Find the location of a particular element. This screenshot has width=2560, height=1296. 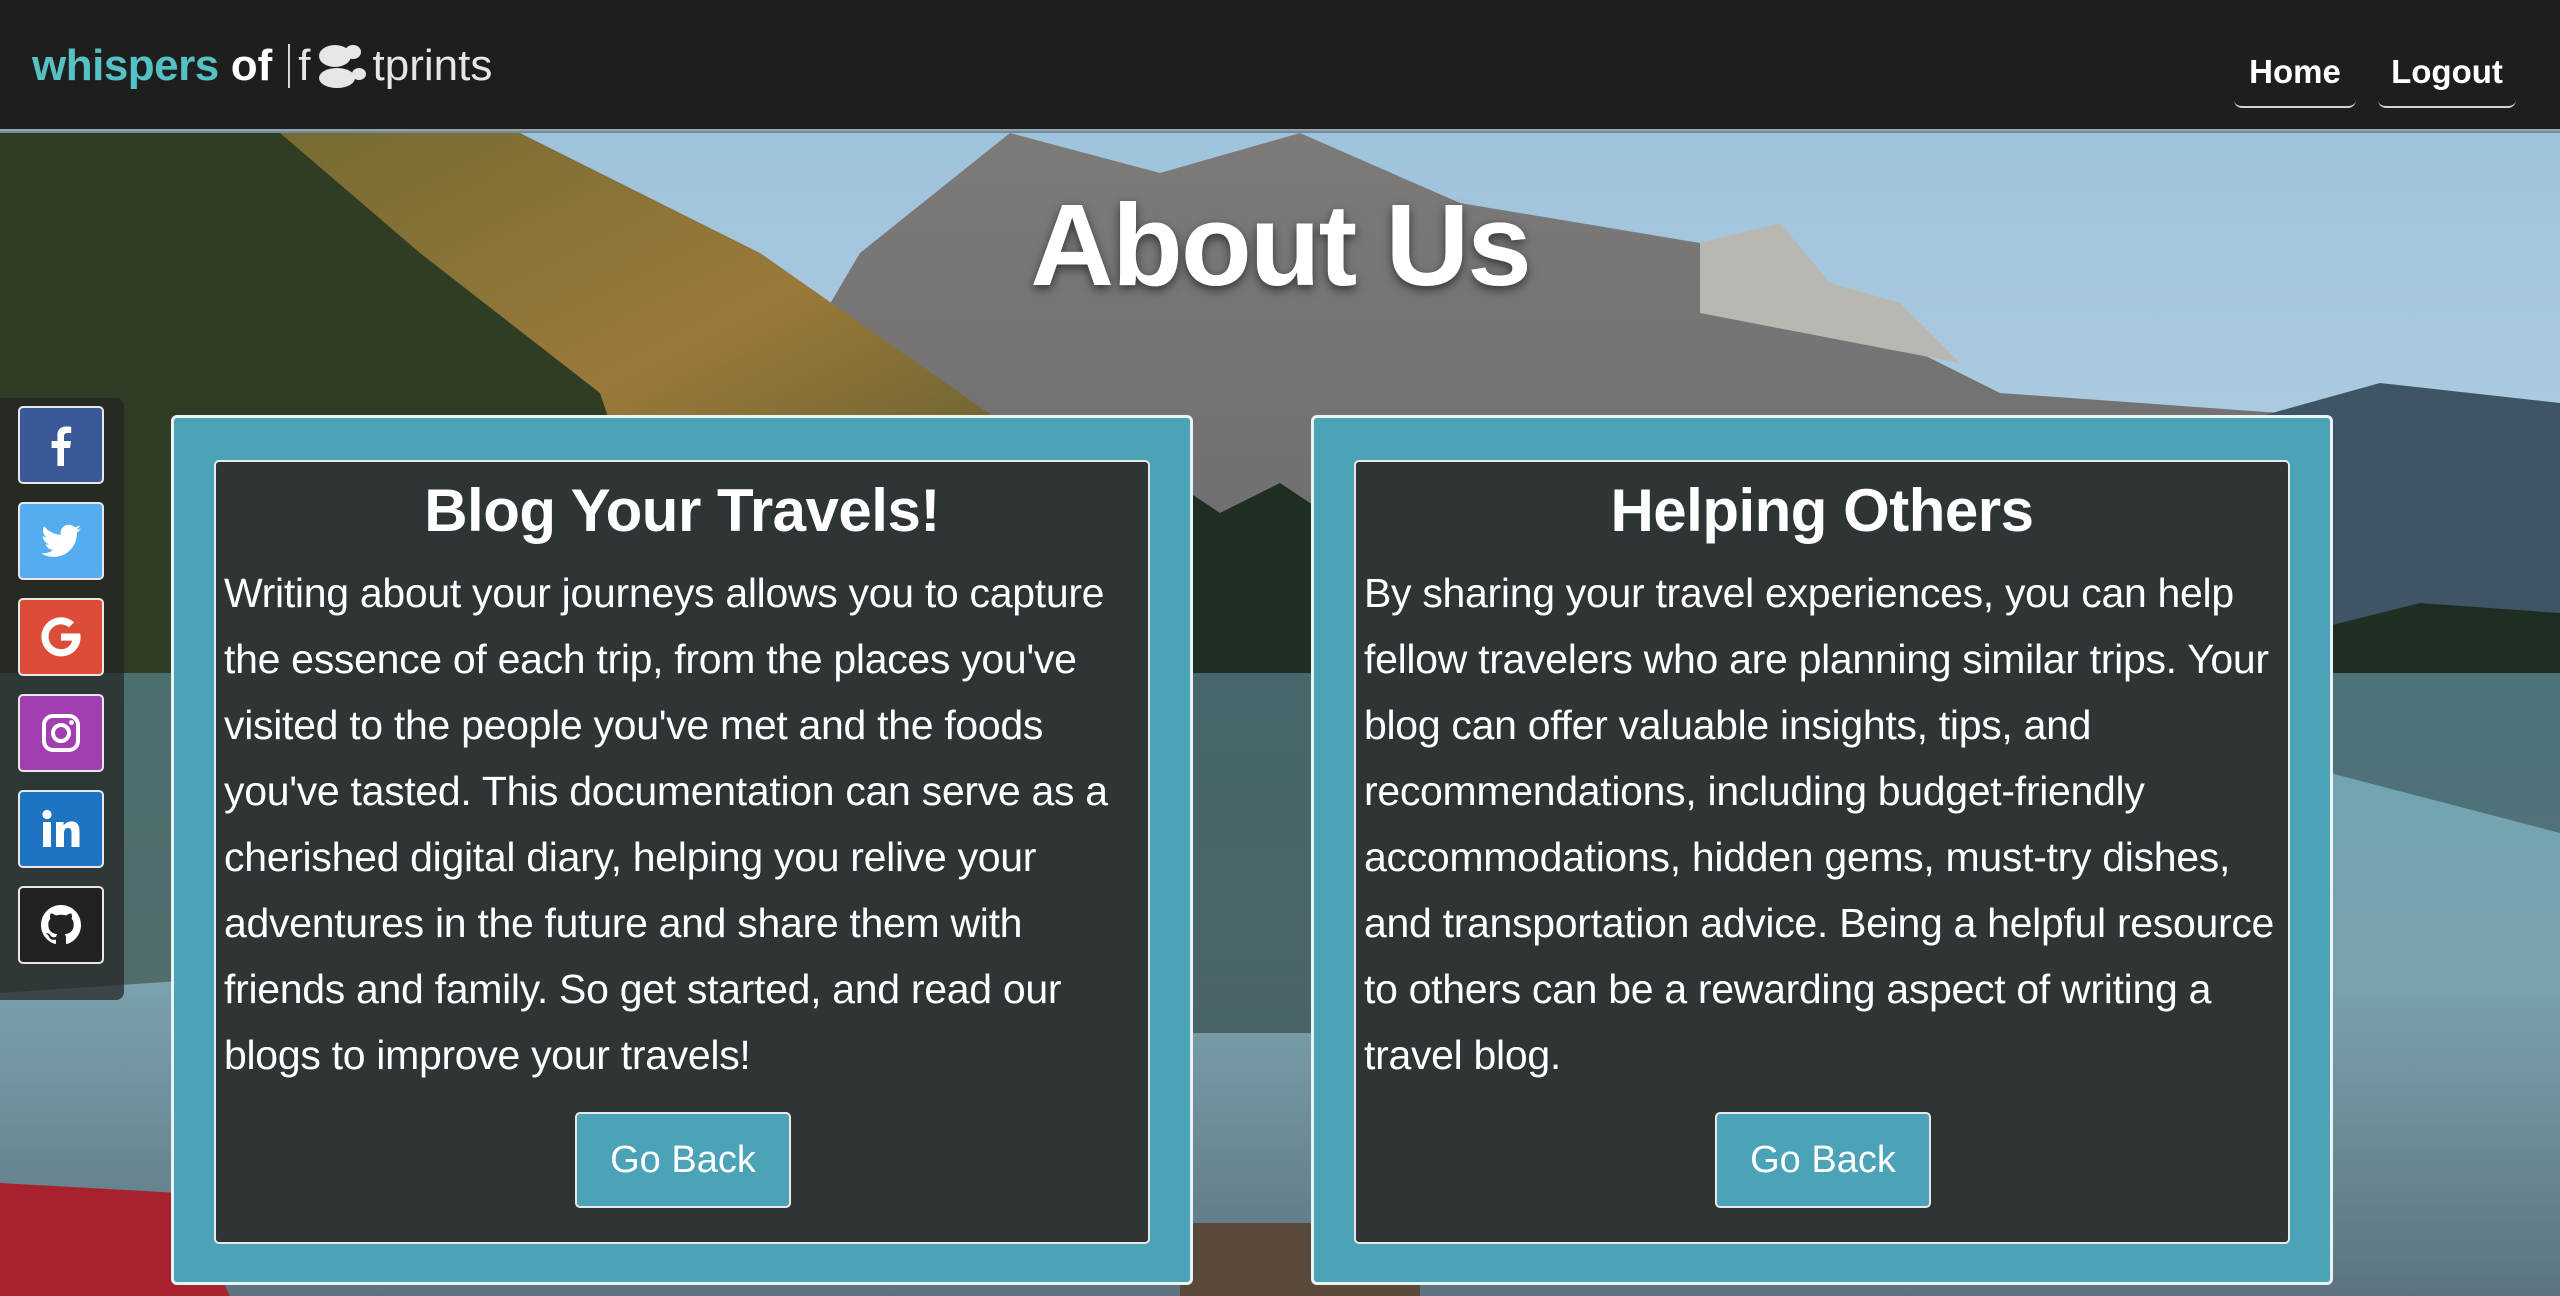

instagram-button is located at coordinates (61, 733).